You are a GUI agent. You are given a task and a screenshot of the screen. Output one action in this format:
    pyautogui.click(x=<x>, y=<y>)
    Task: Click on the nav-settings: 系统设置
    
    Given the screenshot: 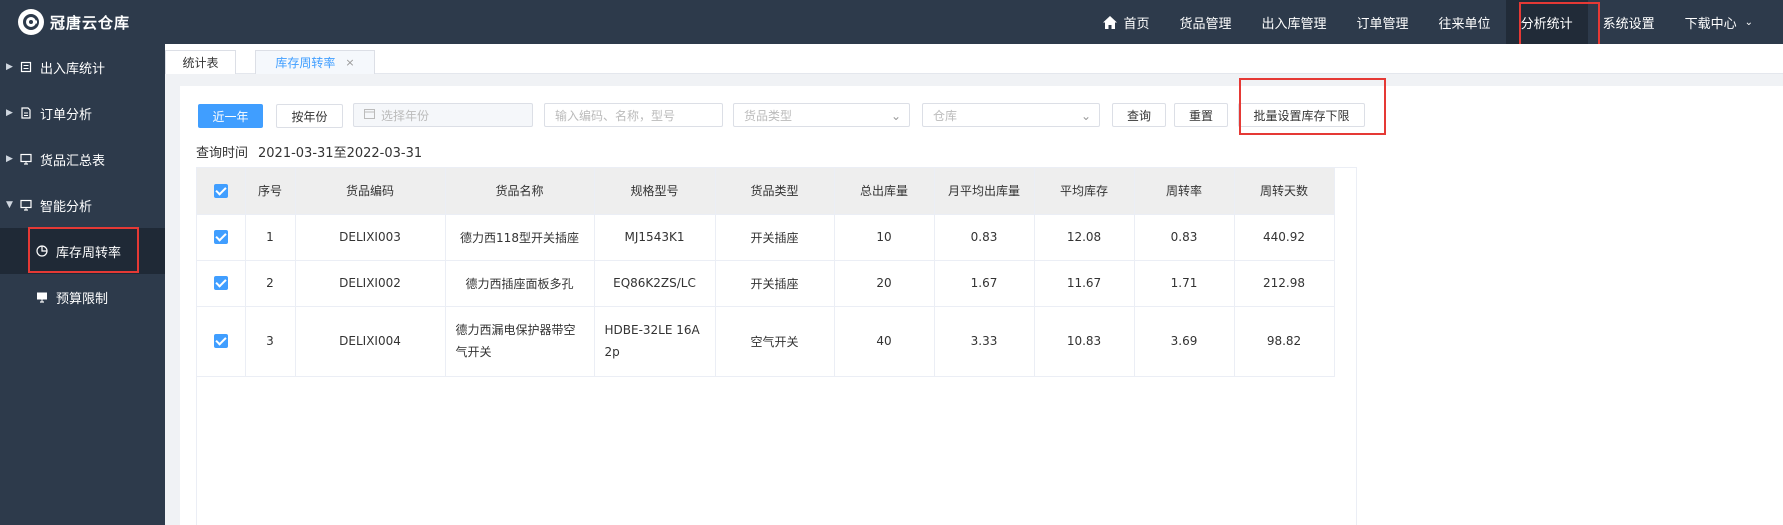 What is the action you would take?
    pyautogui.click(x=1629, y=22)
    